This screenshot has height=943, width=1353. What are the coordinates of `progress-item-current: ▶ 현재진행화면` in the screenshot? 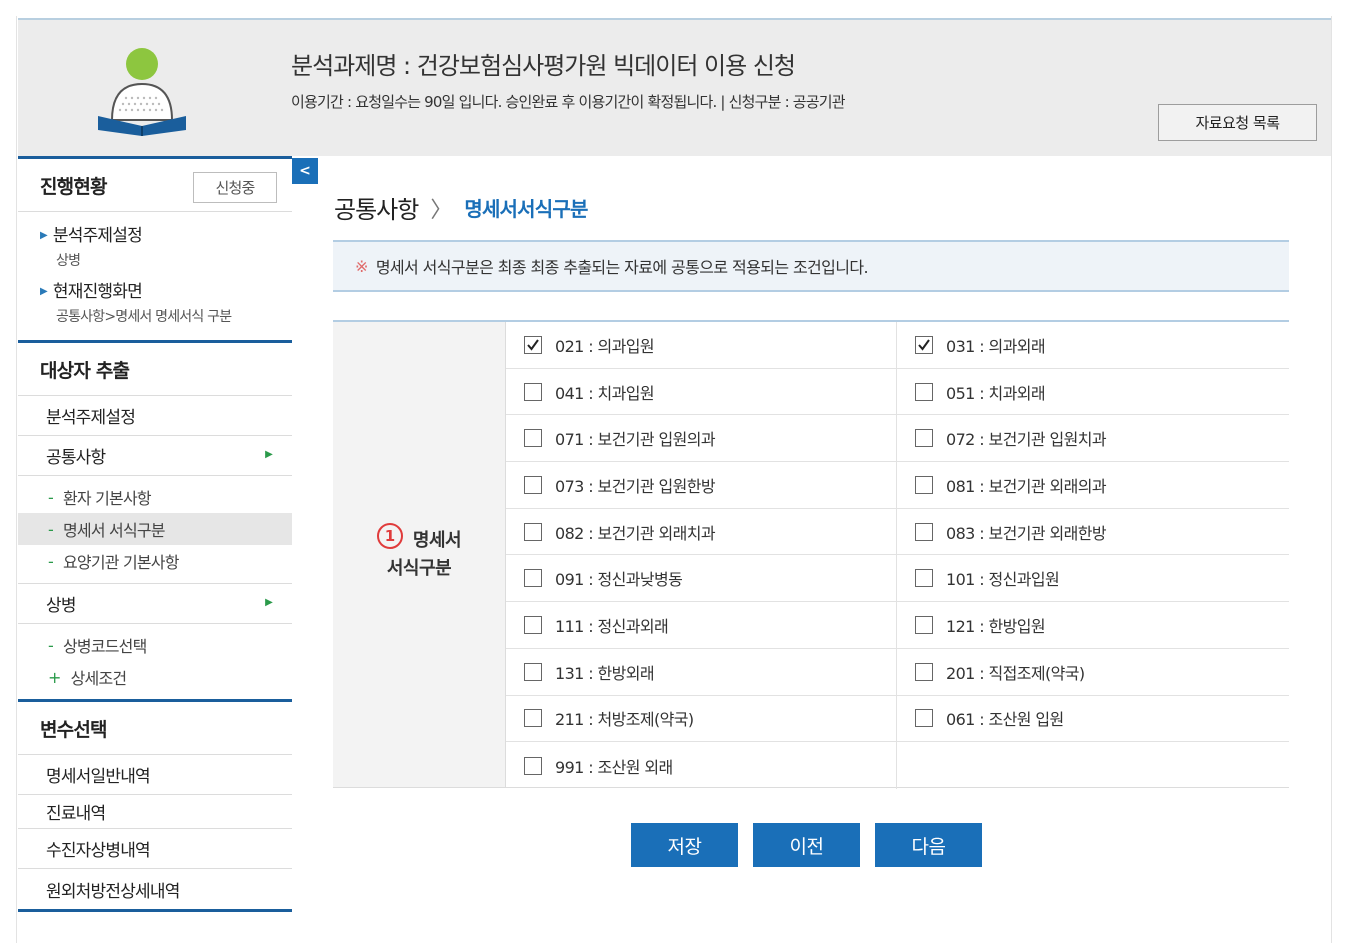 It's located at (166, 292).